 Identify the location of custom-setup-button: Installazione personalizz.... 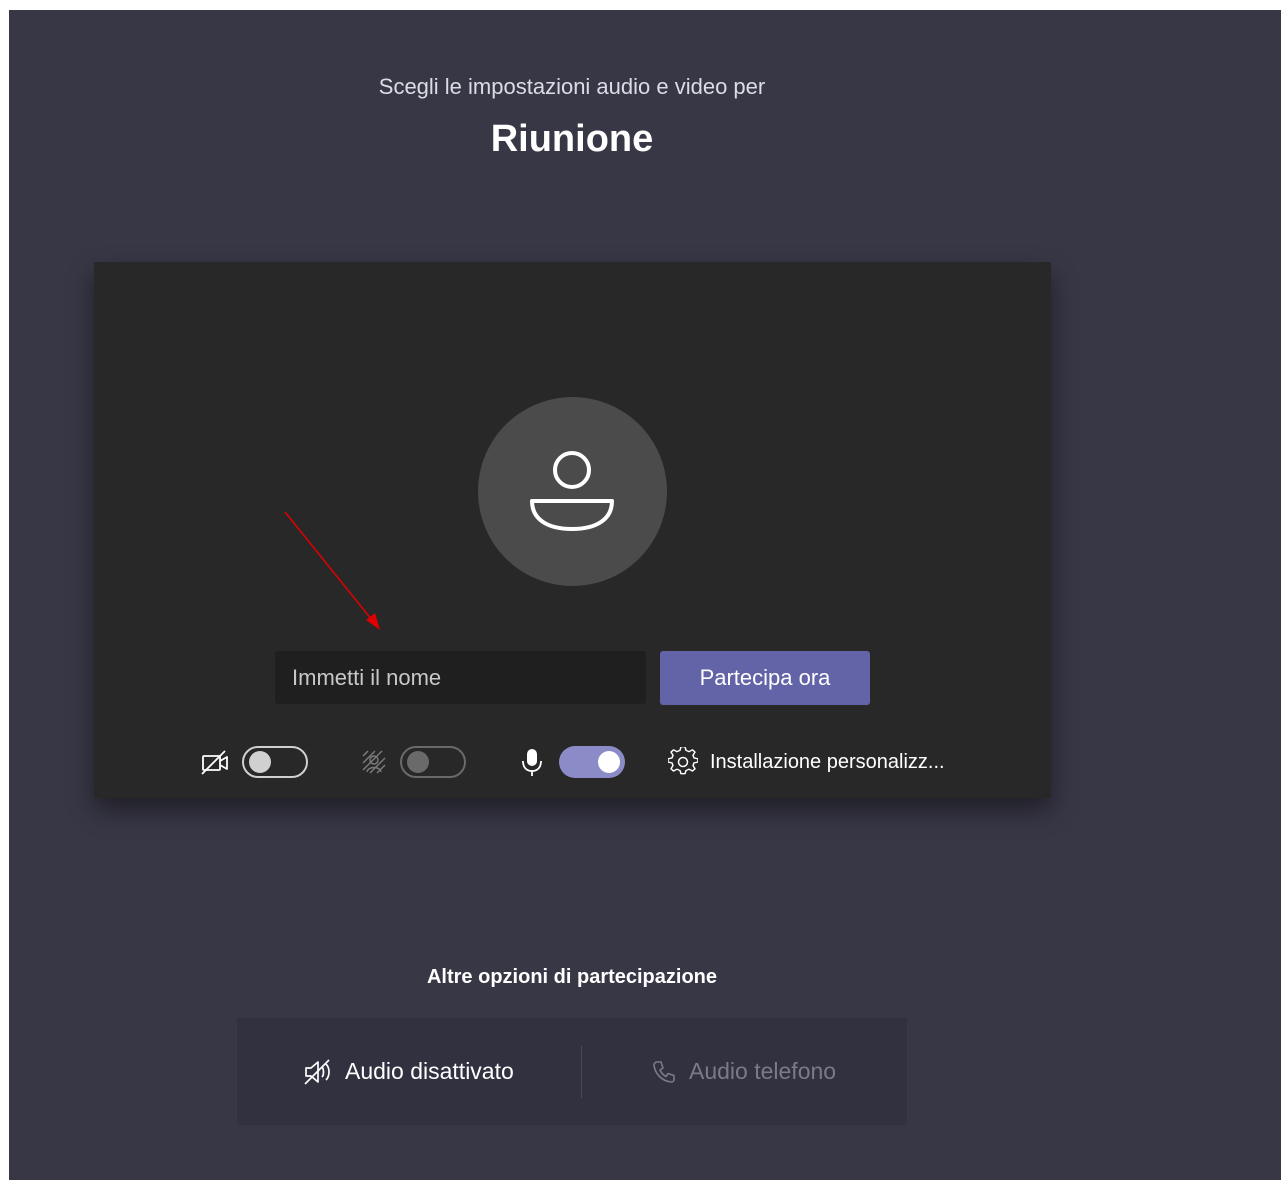
(806, 762).